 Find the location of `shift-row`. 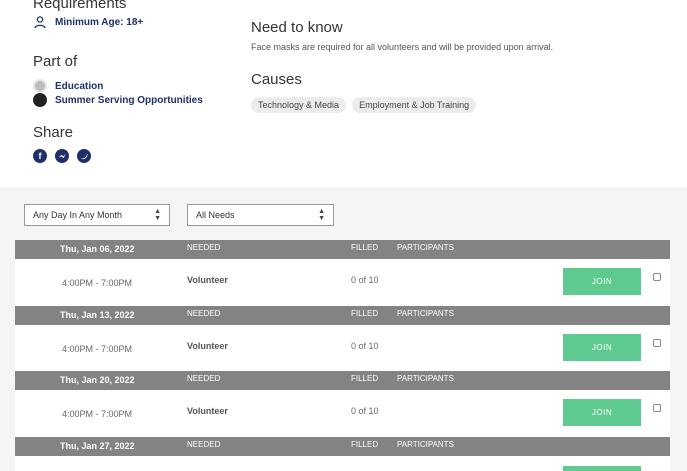

shift-row is located at coordinates (342, 463).